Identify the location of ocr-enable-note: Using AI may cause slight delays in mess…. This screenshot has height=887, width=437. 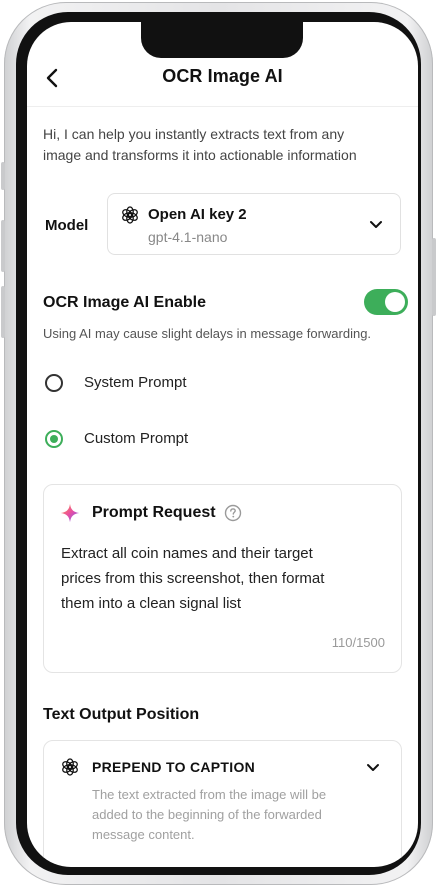
(207, 333).